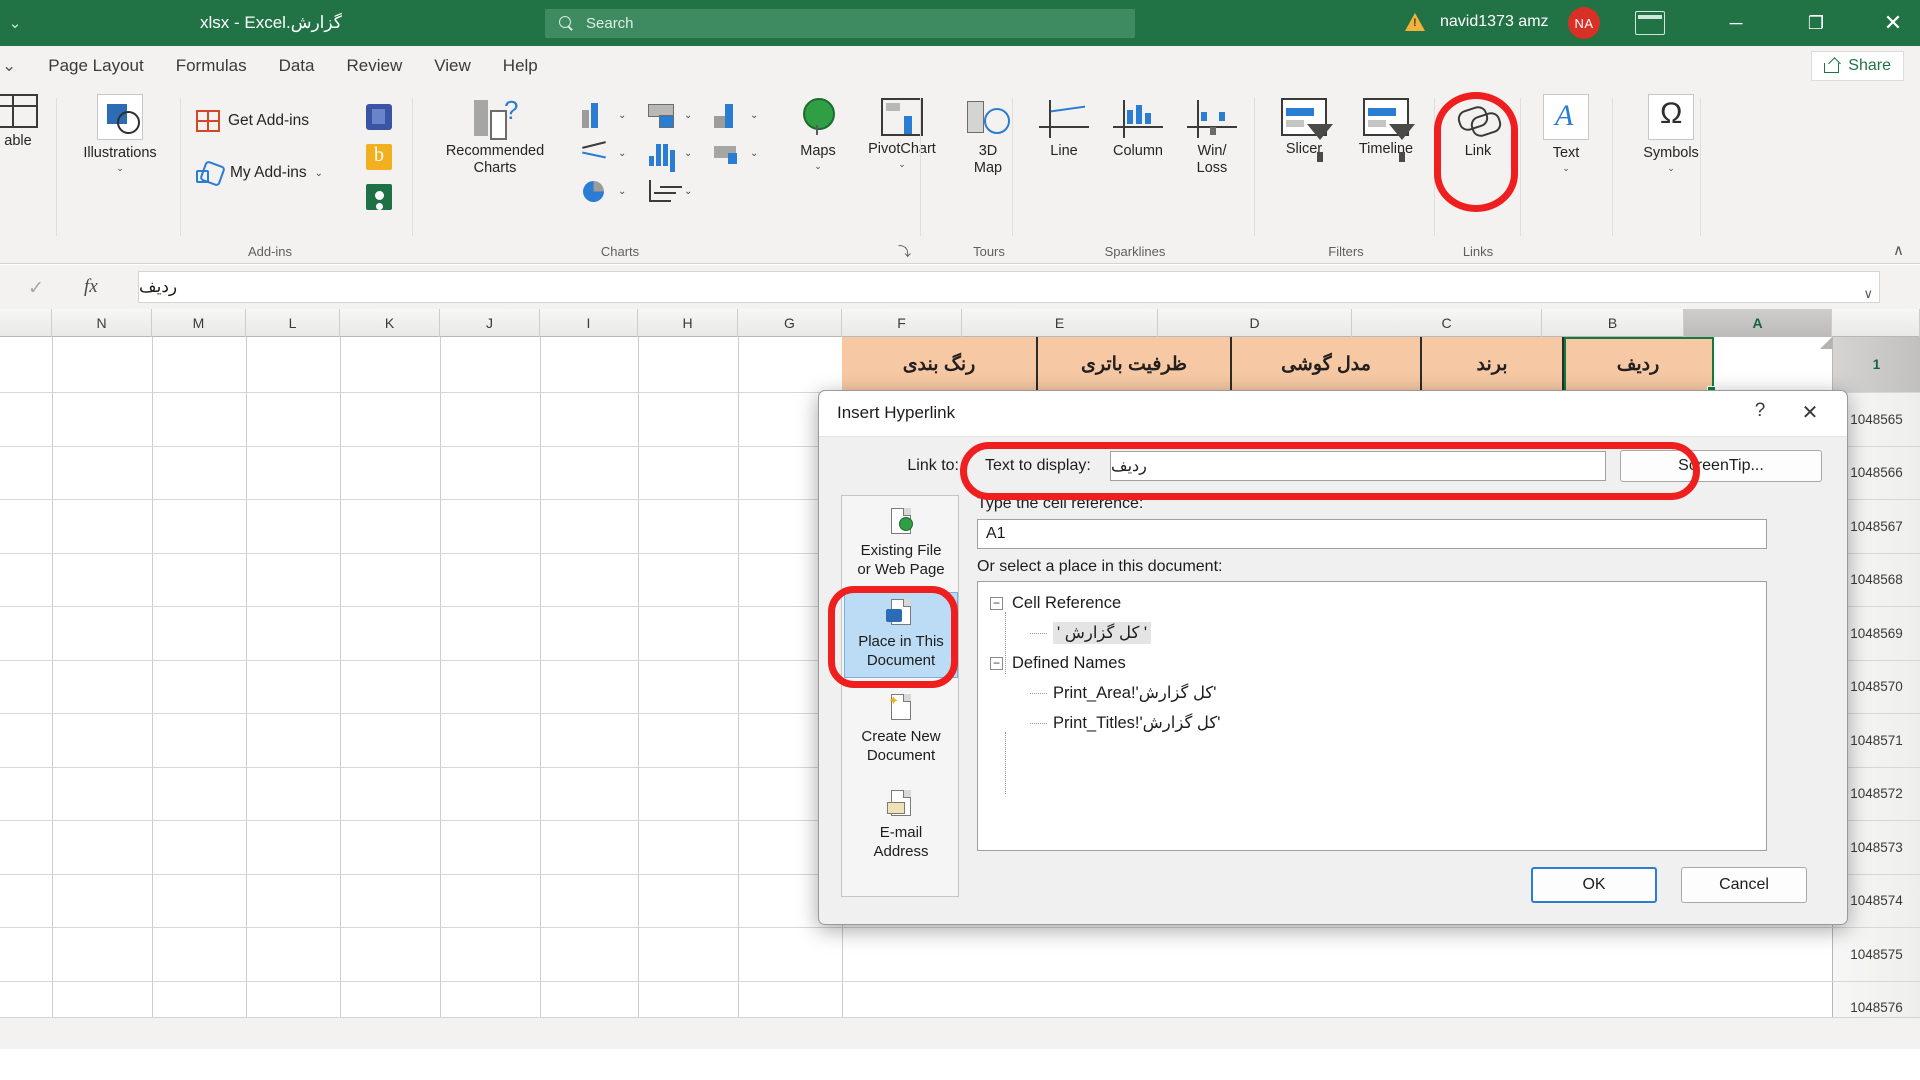  I want to click on select-all-corner, so click(1876, 323).